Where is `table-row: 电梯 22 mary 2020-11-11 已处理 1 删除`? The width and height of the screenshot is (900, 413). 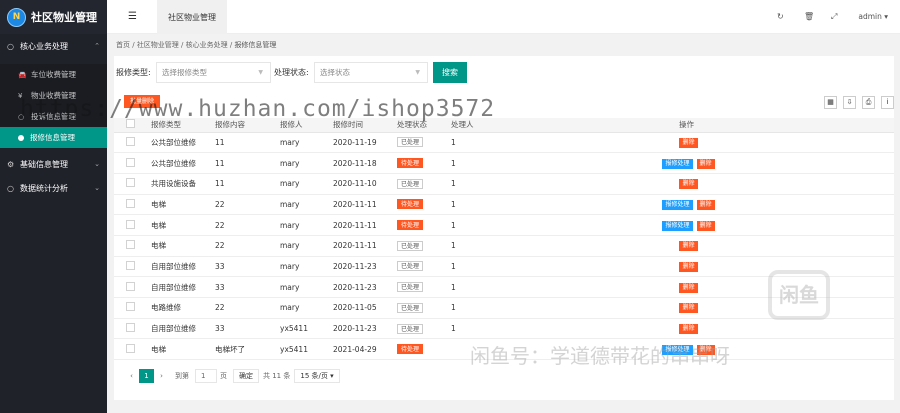
table-row: 电梯 22 mary 2020-11-11 已处理 1 删除 is located at coordinates (504, 246).